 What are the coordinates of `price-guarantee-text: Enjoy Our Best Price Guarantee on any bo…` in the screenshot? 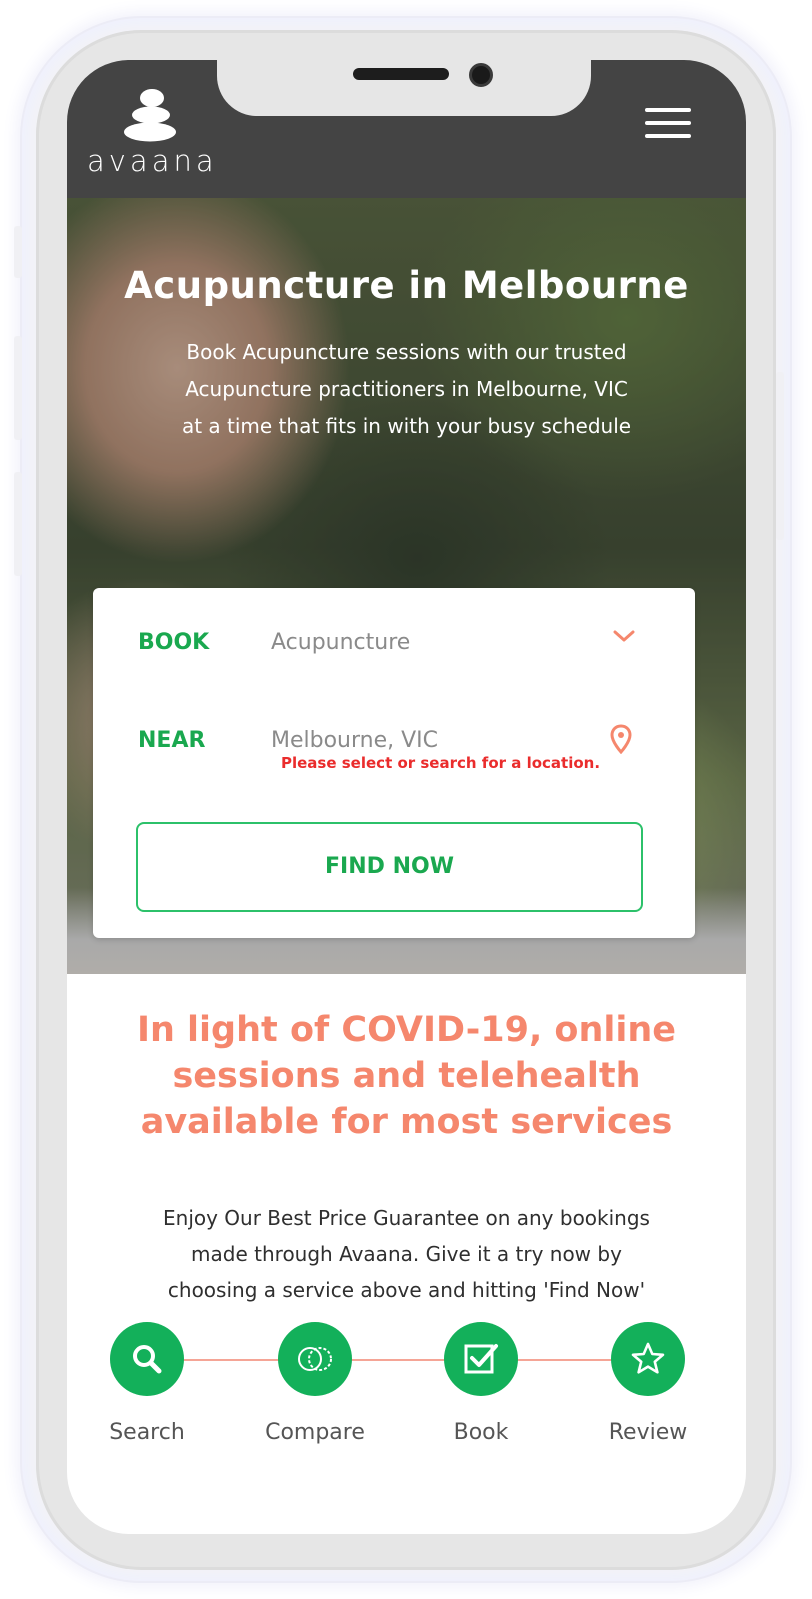 It's located at (406, 1254).